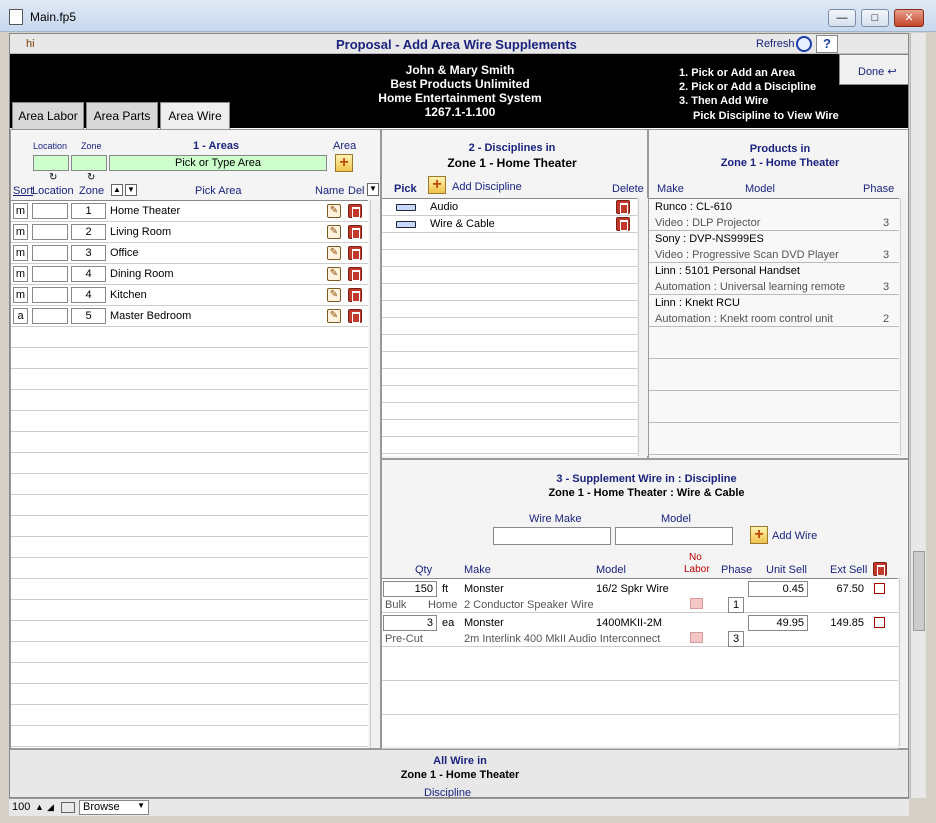 The image size is (936, 823). Describe the element at coordinates (21, 807) in the screenshot. I see `zoom-level: 100` at that location.